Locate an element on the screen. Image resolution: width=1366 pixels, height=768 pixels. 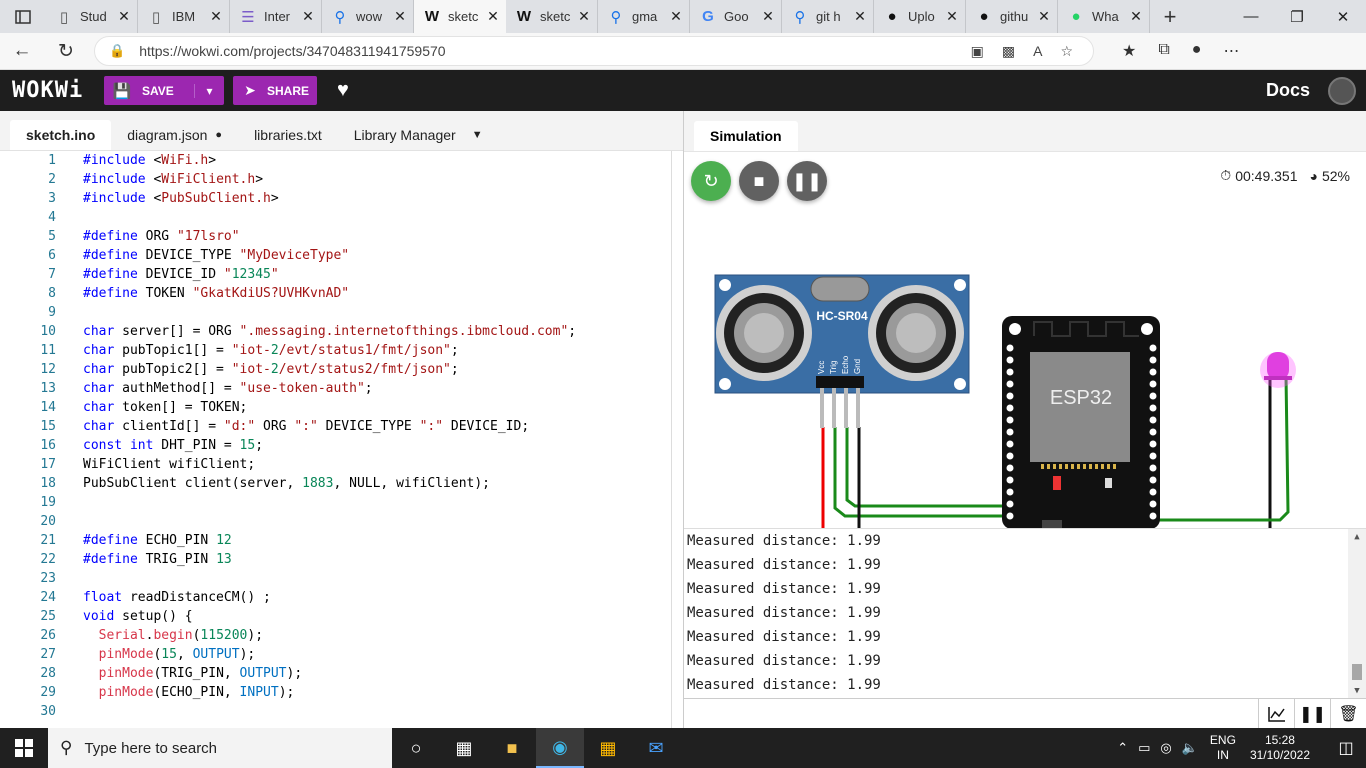
tab-libraries-txt: libraries.txt is located at coordinates (288, 135).